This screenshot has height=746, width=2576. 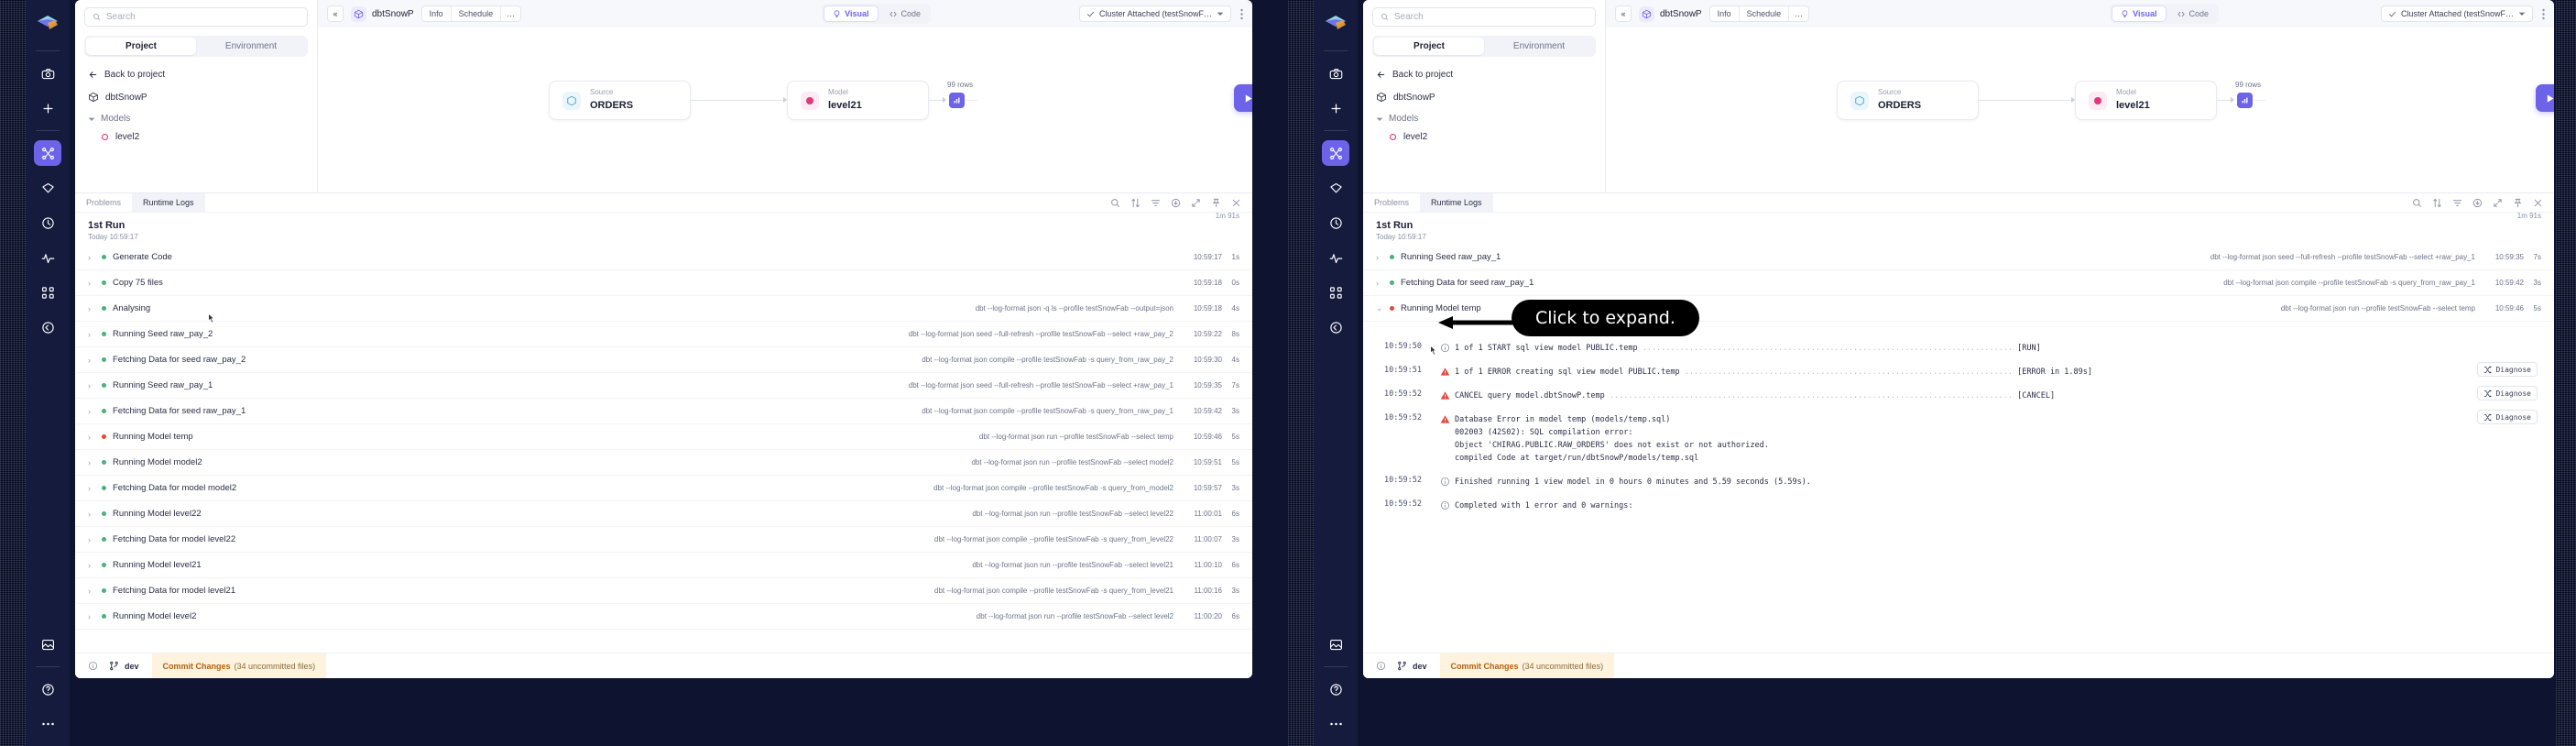 I want to click on run-button, so click(x=2545, y=98).